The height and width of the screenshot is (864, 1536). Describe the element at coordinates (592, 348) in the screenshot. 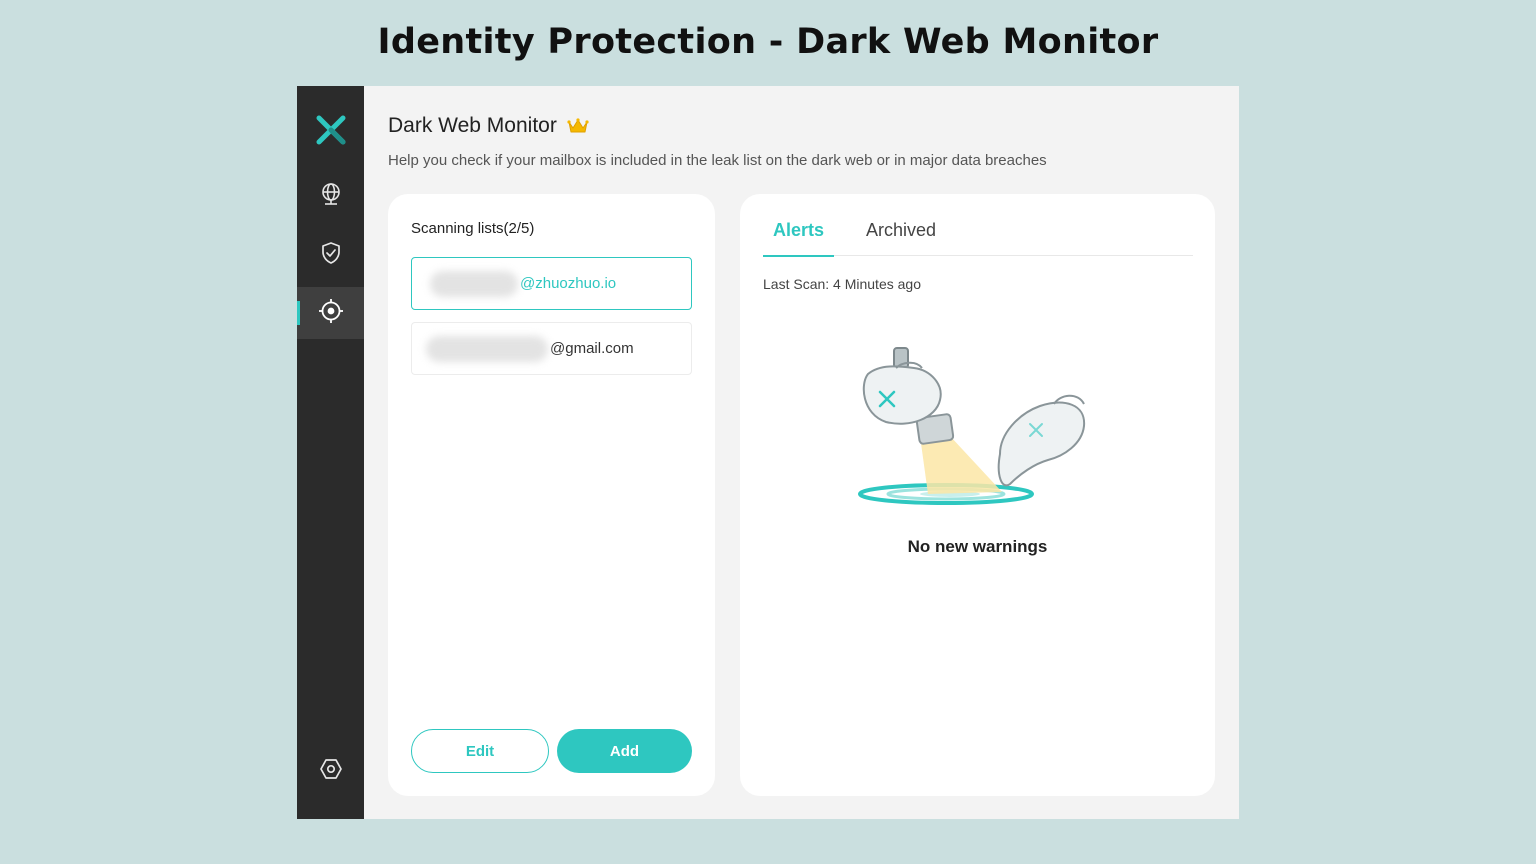

I see `email-domain: @gmail.com` at that location.